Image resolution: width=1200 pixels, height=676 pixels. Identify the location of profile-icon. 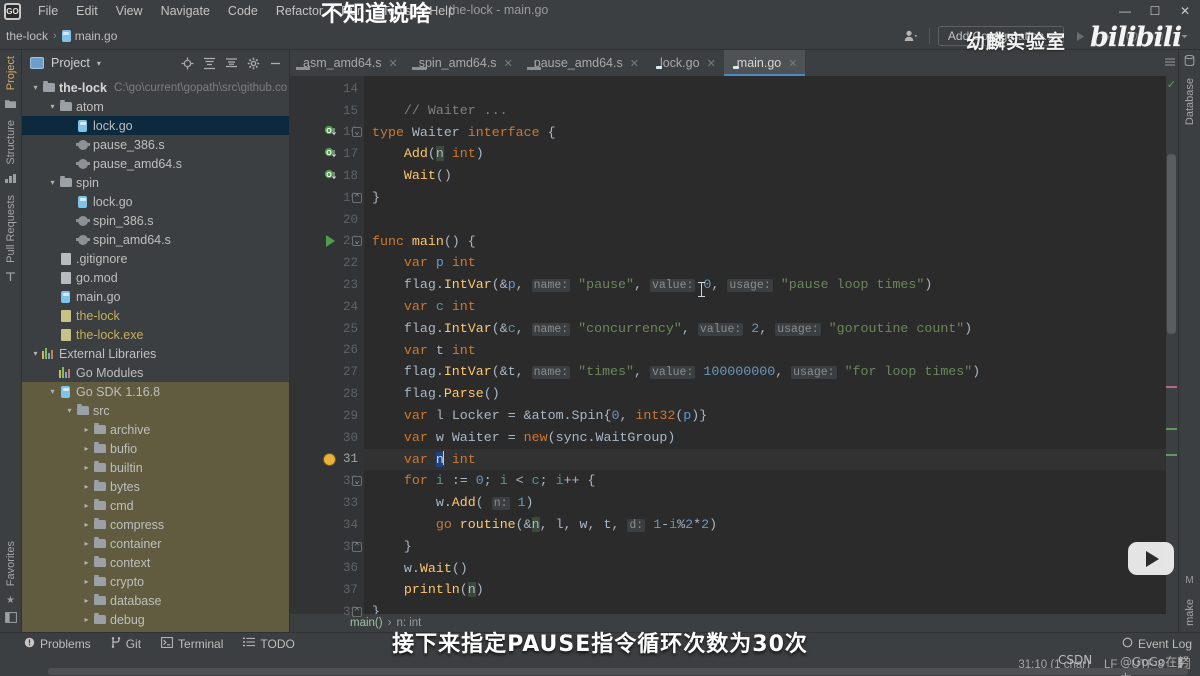
(1158, 36).